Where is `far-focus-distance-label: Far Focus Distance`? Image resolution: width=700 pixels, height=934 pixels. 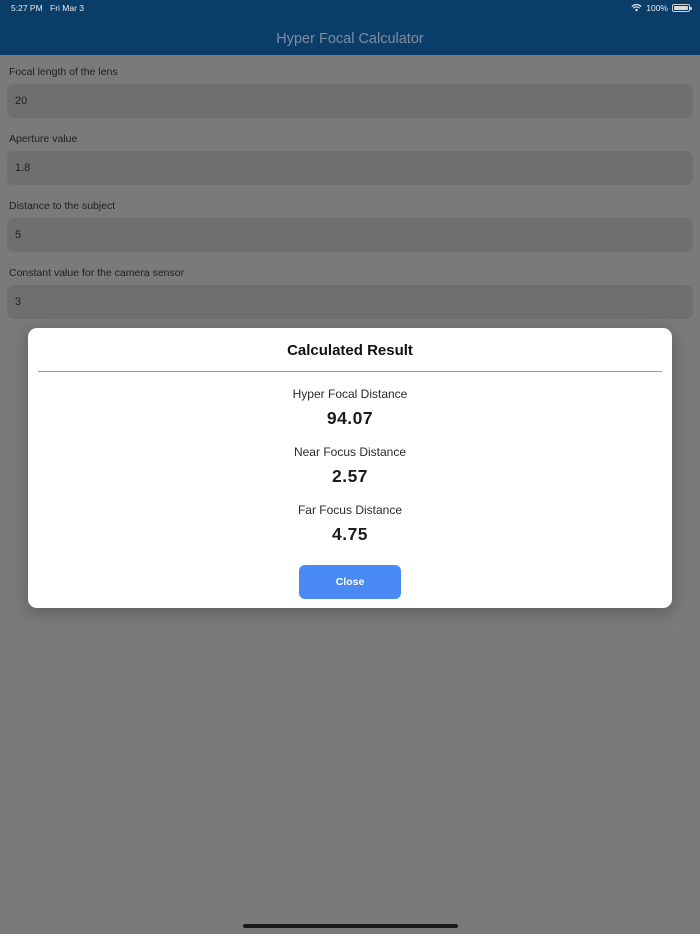
far-focus-distance-label: Far Focus Distance is located at coordinates (350, 510).